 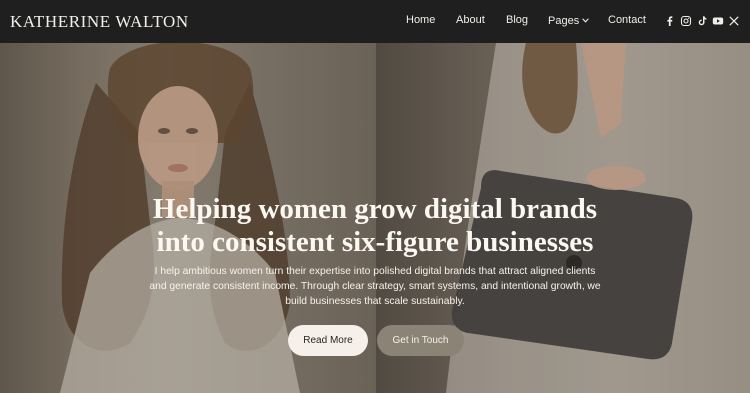 I want to click on nav-pages-dropdown: Pages, so click(x=568, y=20).